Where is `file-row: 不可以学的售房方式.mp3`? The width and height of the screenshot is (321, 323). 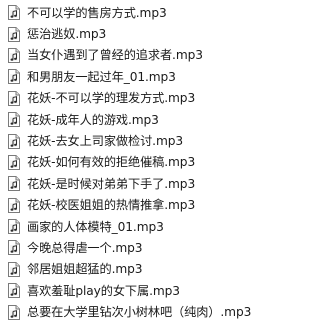
file-row: 不可以学的售房方式.mp3 is located at coordinates (160, 12).